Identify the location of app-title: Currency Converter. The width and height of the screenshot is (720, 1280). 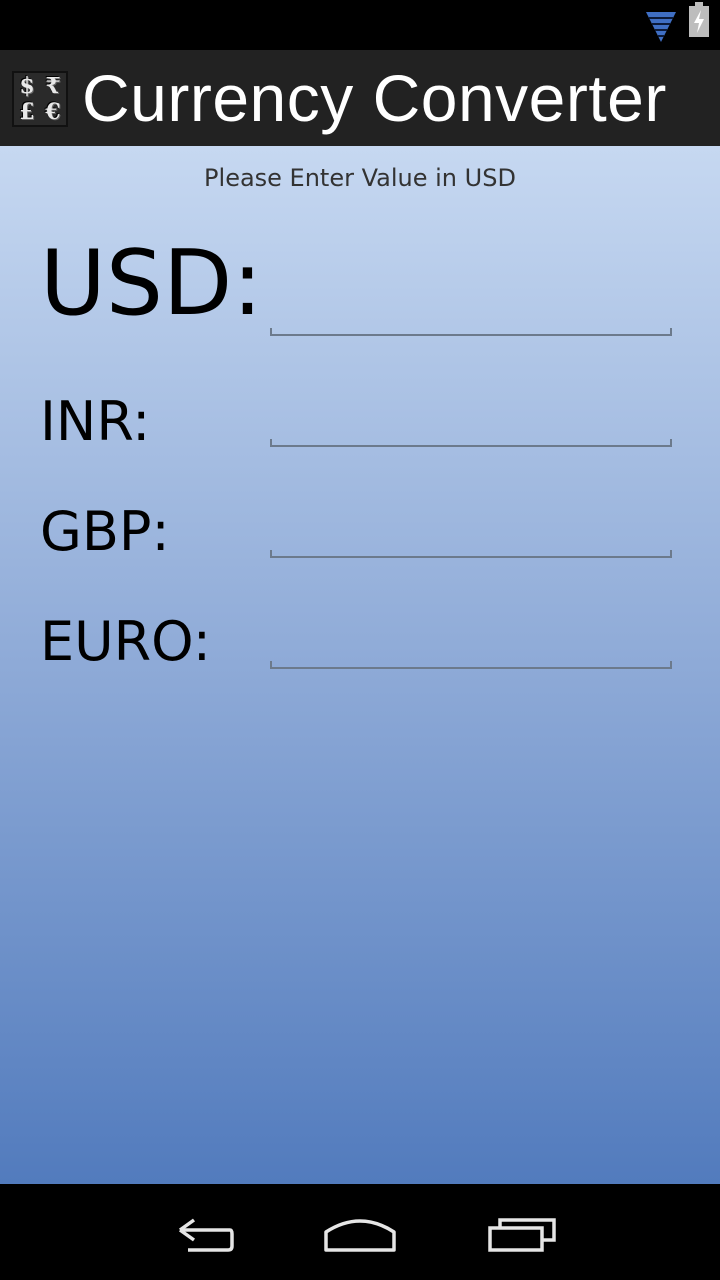
(374, 98).